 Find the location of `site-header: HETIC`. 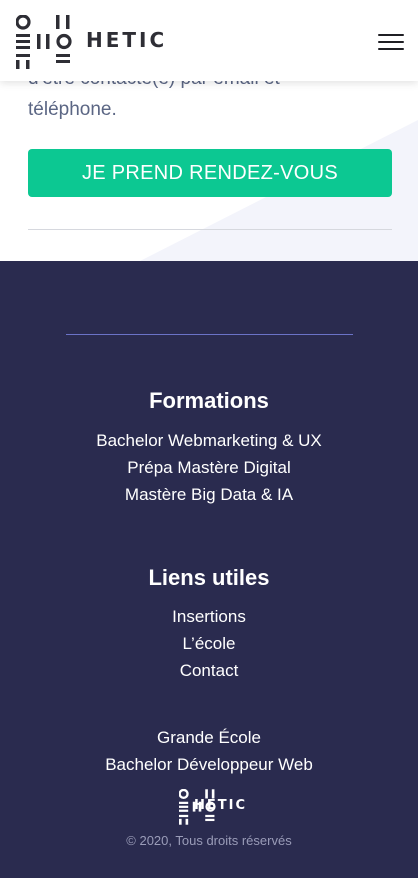

site-header: HETIC is located at coordinates (209, 40).